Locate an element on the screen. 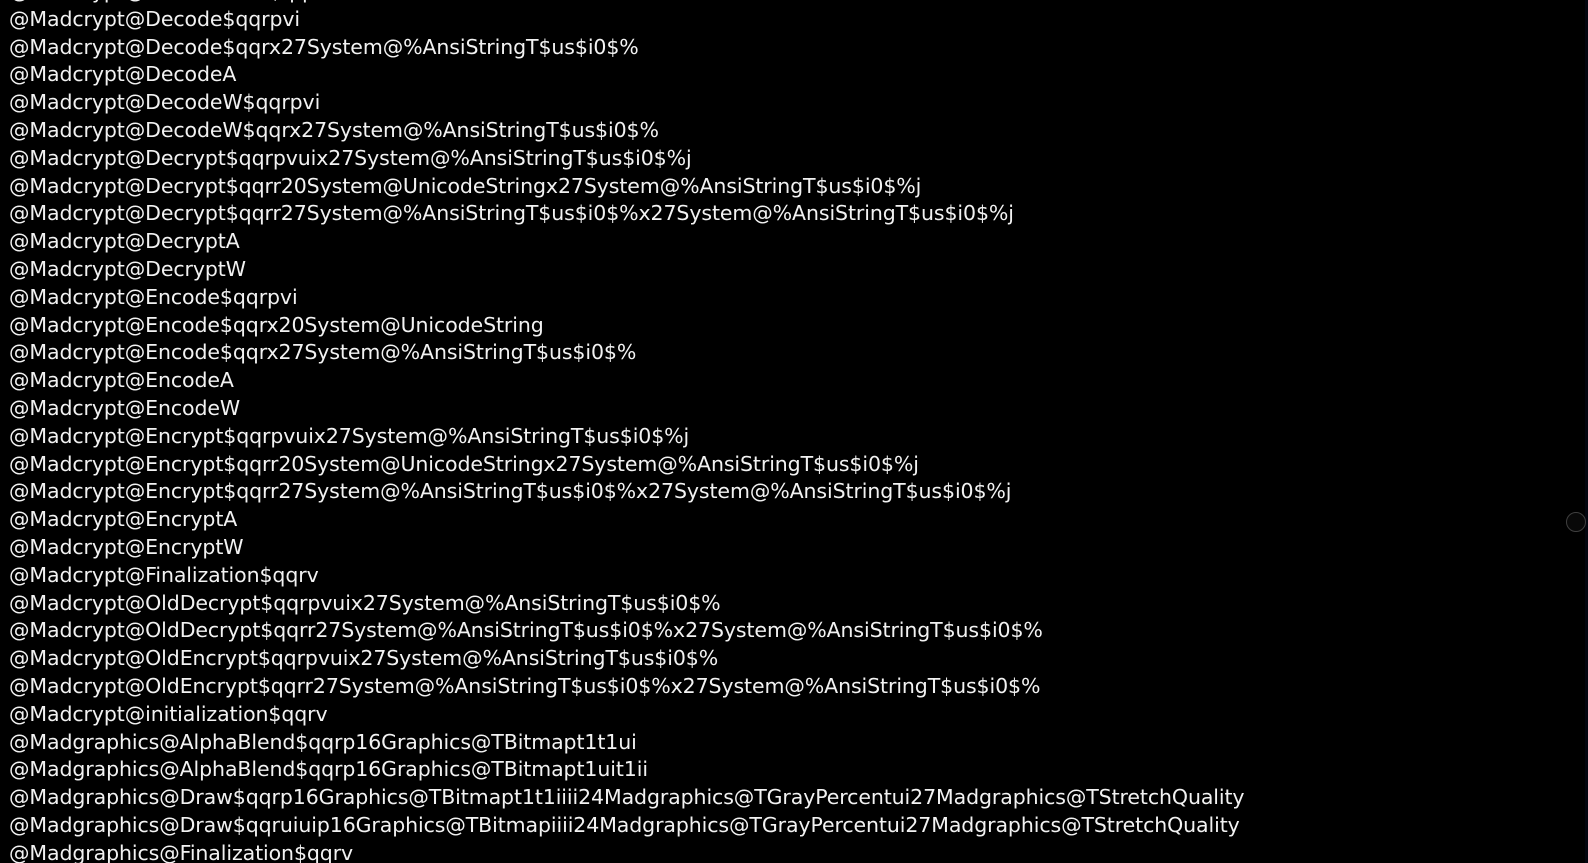  console-line: @Madgraphics@Finalization$qqrv is located at coordinates (181, 851).